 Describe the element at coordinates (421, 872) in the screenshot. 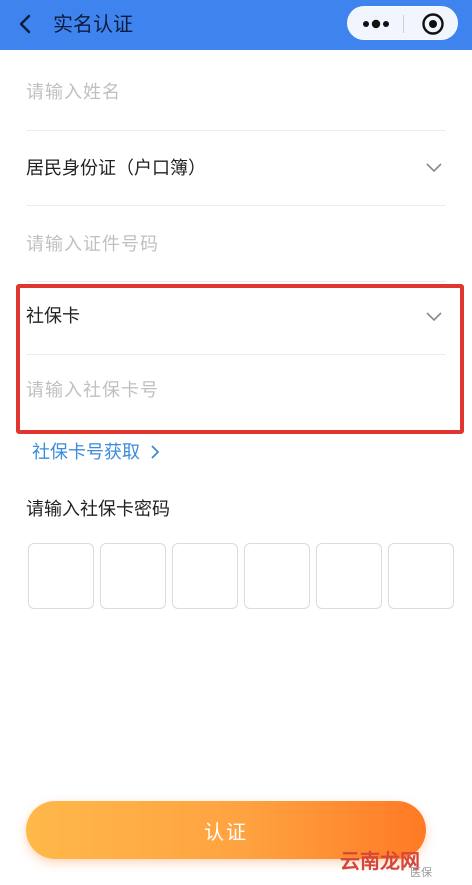

I see `watermark-small: 医保` at that location.